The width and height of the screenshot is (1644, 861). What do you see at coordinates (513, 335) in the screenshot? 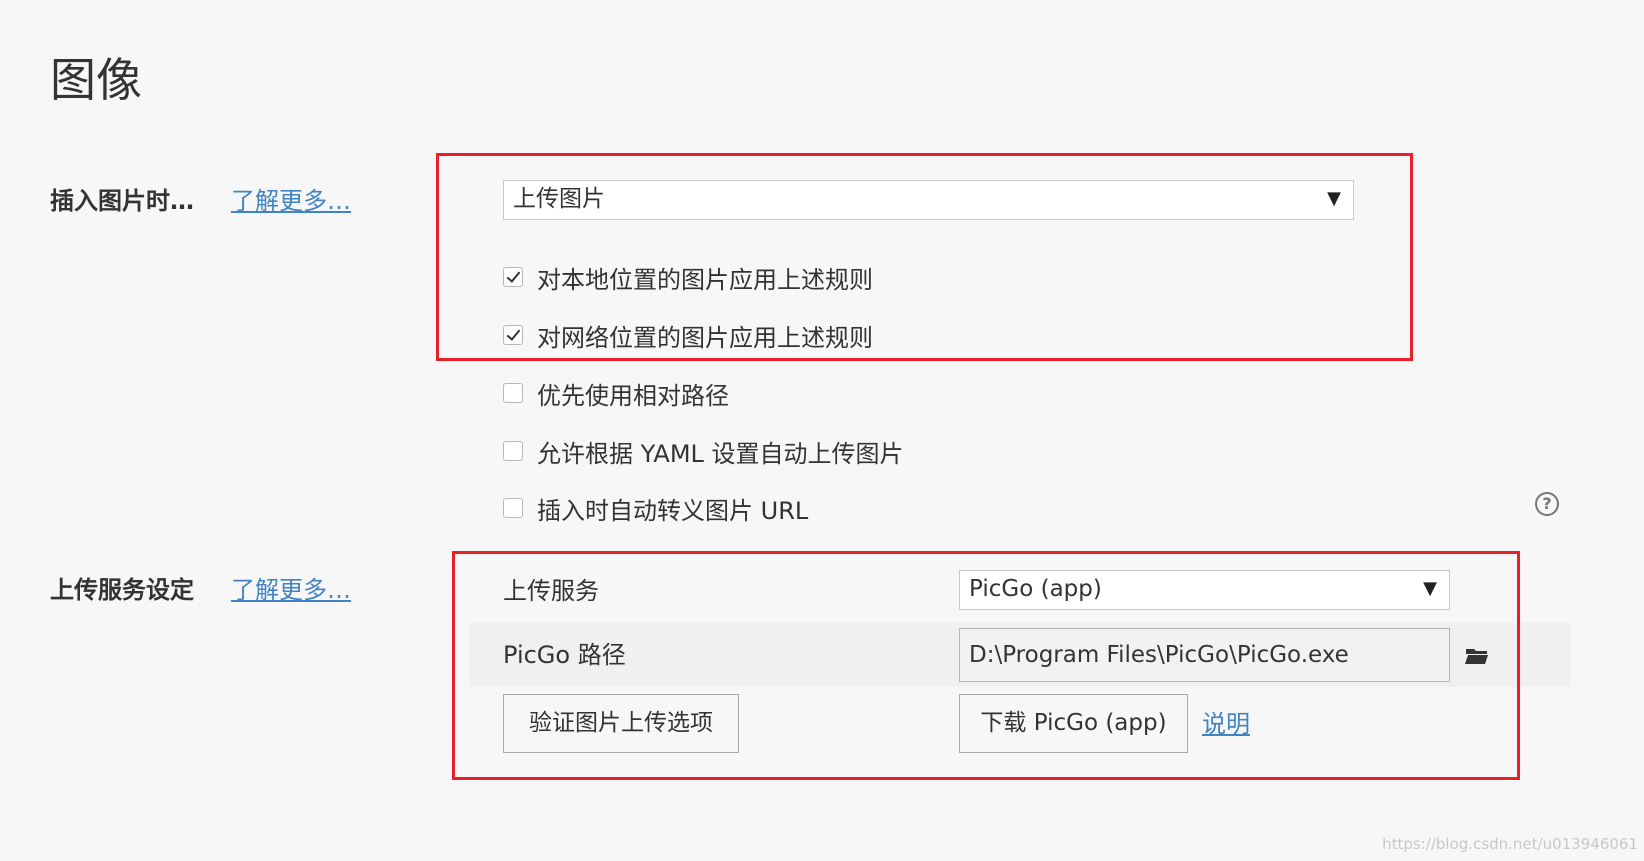
I see `apply-network-images-checkbox` at bounding box center [513, 335].